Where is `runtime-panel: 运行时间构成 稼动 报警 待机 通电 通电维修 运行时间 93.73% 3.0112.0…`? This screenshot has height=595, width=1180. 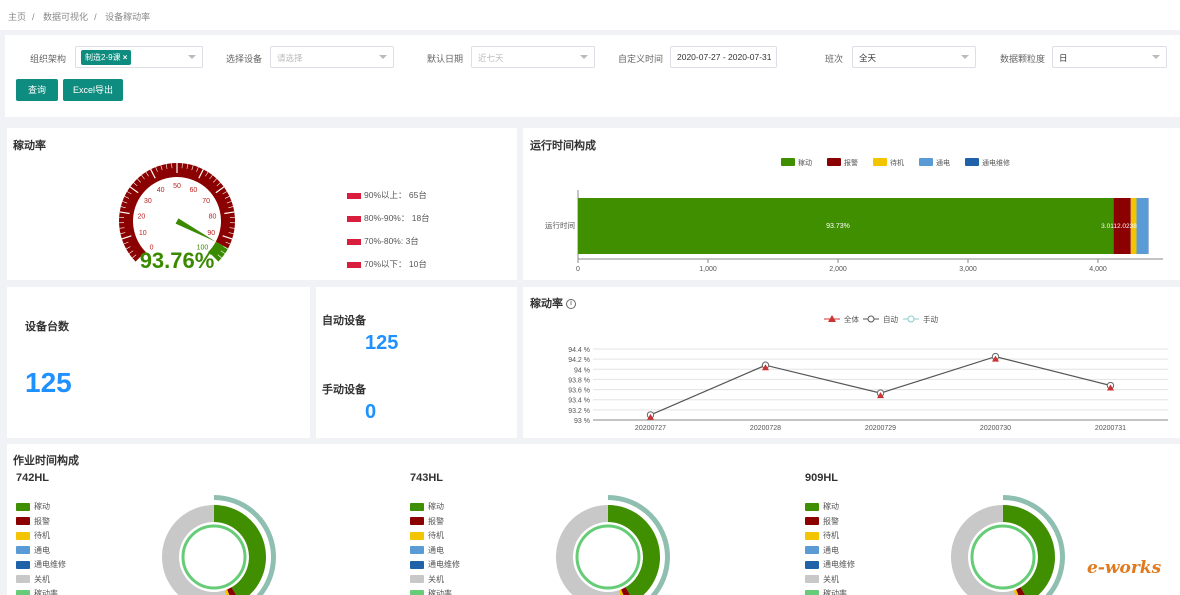 runtime-panel: 运行时间构成 稼动 报警 待机 通电 通电维修 运行时间 93.73% 3.0112.0… is located at coordinates (851, 204).